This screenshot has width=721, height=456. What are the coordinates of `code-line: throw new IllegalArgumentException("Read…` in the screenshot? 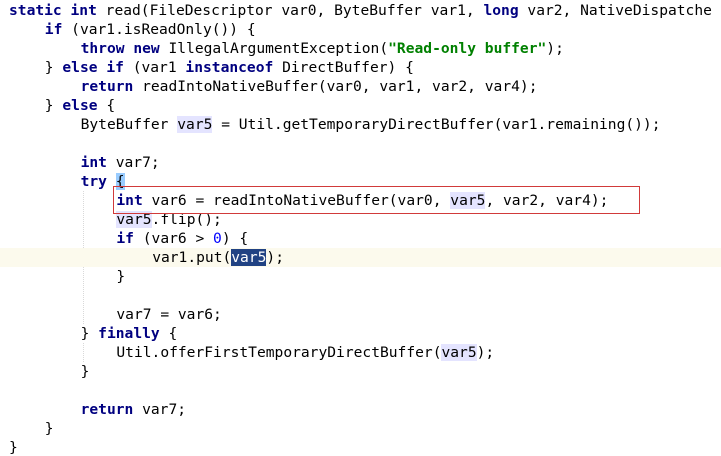 It's located at (360, 48).